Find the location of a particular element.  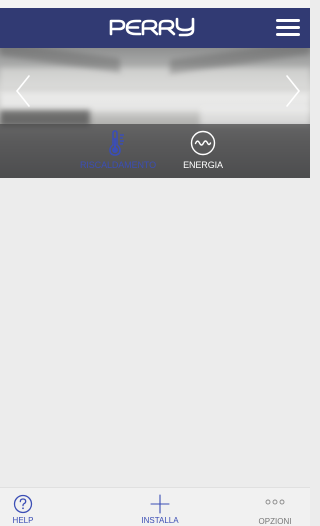

mode-energy: ENERGIA is located at coordinates (203, 151).